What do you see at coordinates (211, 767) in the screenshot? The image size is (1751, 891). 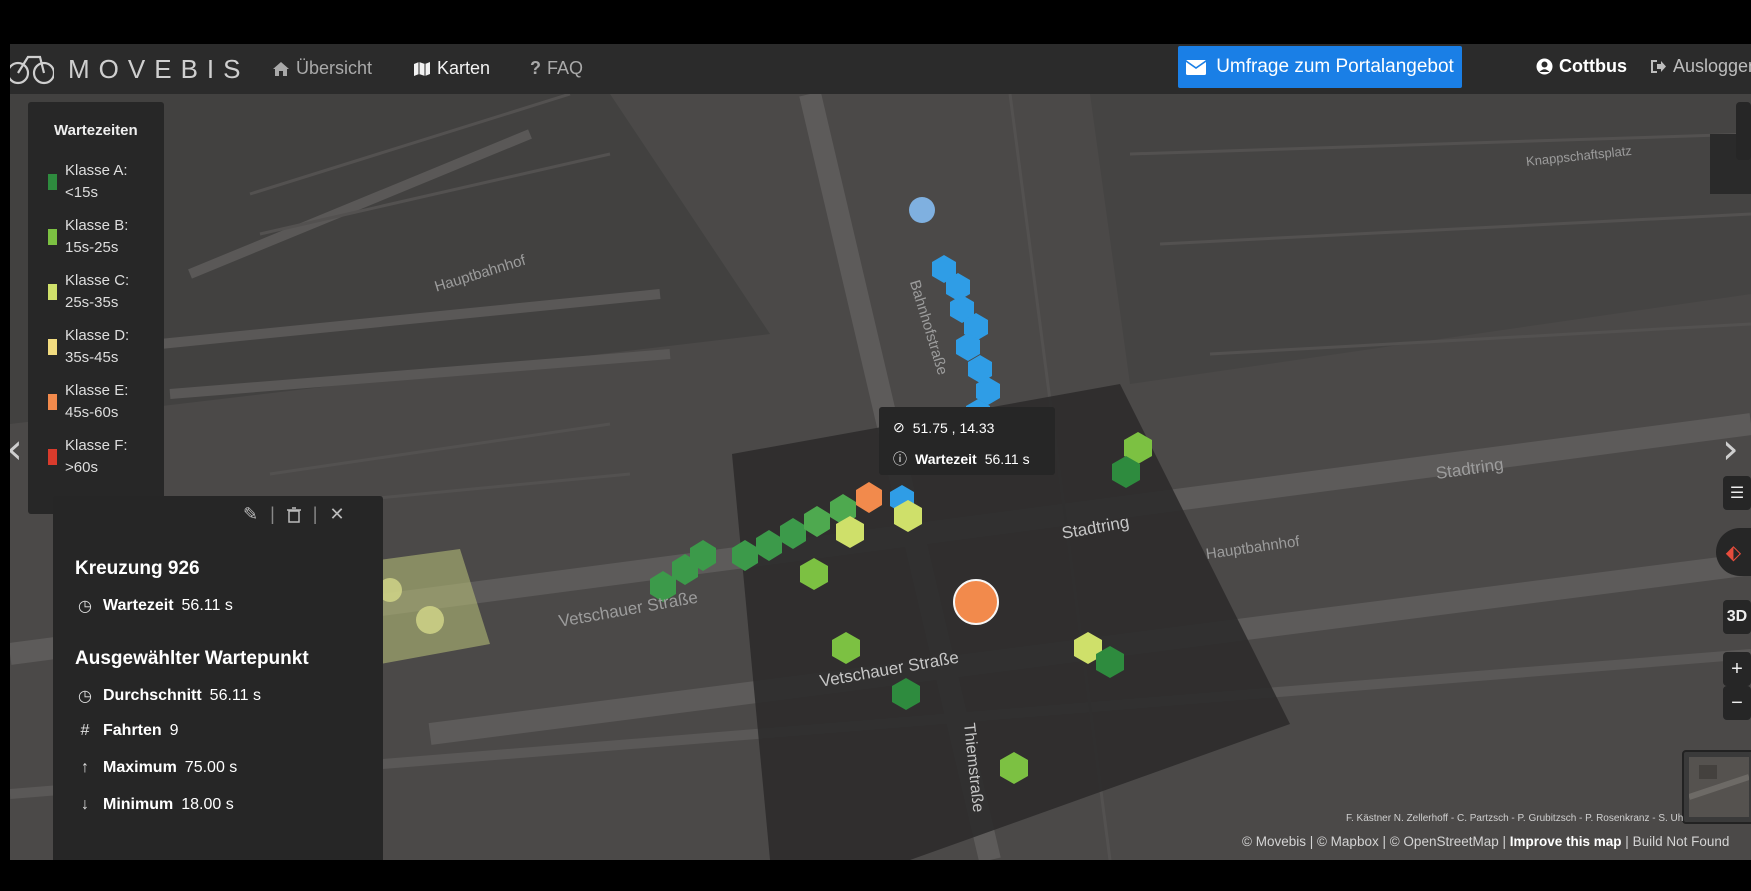 I see `stat-value: 75.00 s` at bounding box center [211, 767].